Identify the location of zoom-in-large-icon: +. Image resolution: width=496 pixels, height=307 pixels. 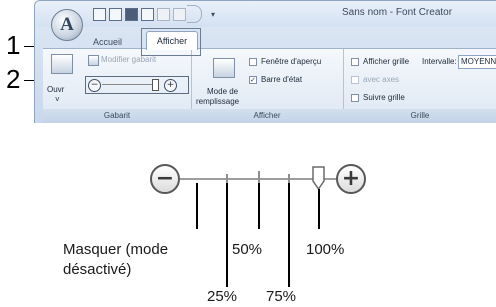
(351, 179).